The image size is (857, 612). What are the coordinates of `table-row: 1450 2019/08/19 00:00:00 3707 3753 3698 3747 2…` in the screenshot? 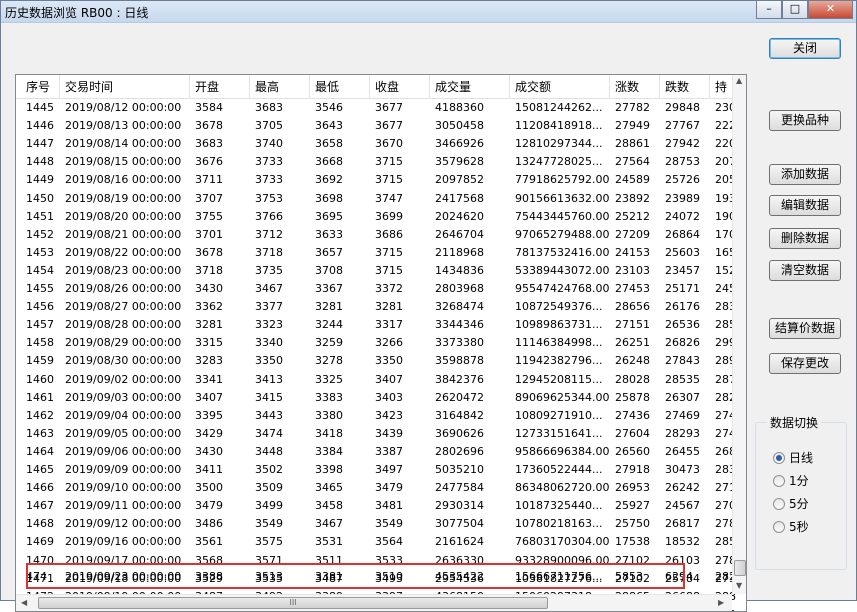 It's located at (376, 199).